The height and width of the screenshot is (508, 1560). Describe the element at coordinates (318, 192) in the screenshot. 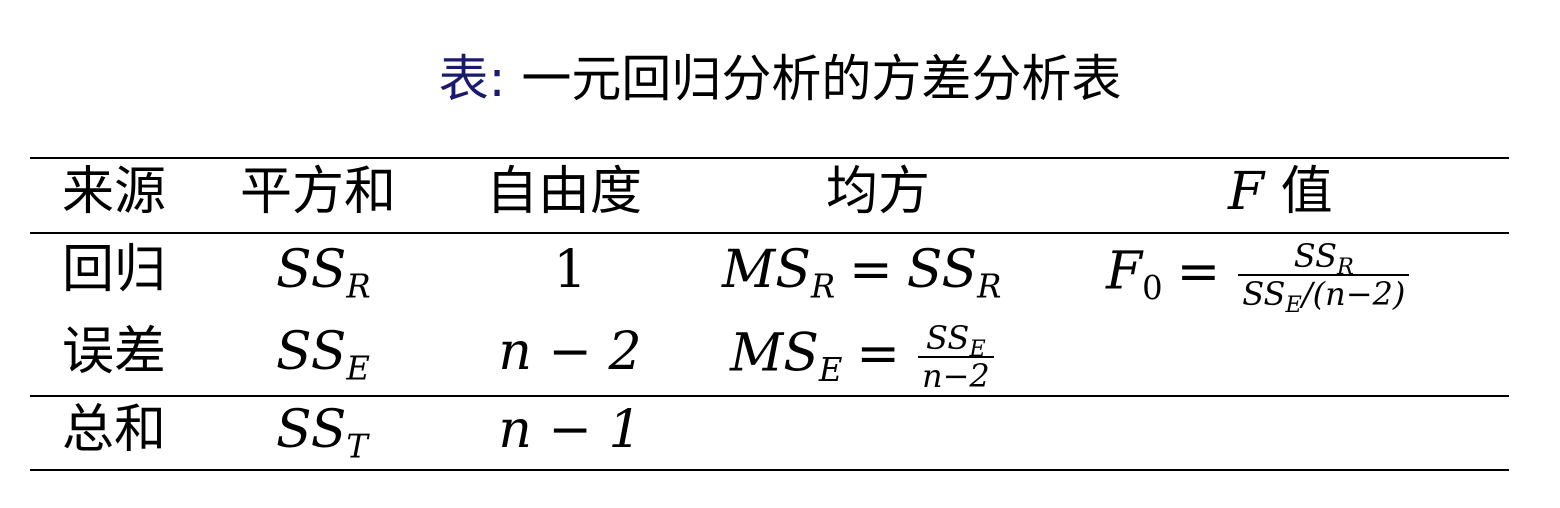

I see `header-sum-of-squares: 平方和` at that location.